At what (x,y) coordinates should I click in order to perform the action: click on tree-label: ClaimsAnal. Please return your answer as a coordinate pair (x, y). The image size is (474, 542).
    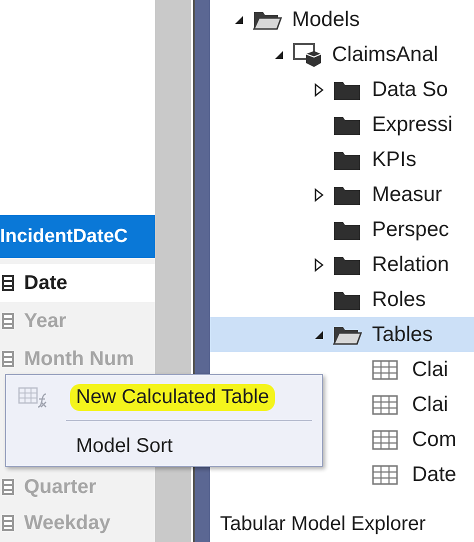
    Looking at the image, I should click on (385, 54).